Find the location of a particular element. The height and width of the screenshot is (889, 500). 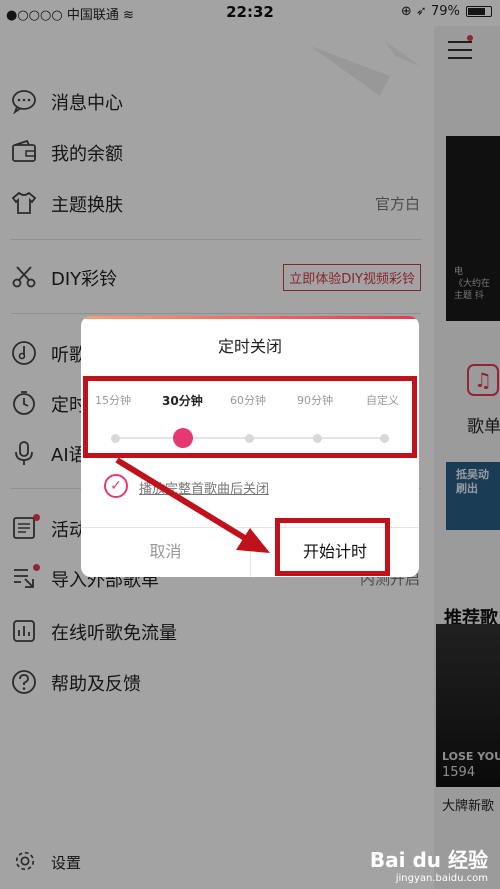

watermark-url: jingyan.baidu.com is located at coordinates (441, 878).